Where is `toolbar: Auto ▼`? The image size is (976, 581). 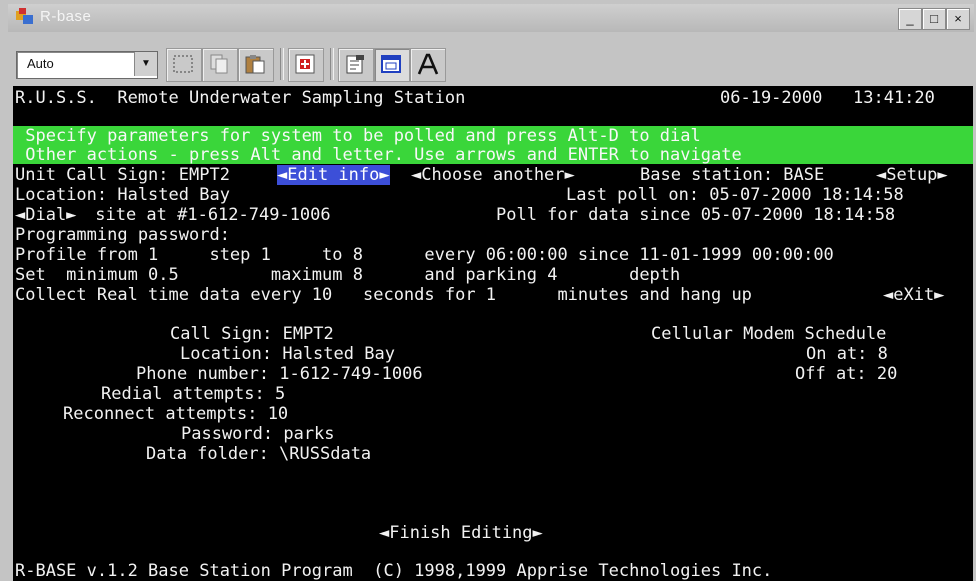
toolbar: Auto ▼ is located at coordinates (491, 61).